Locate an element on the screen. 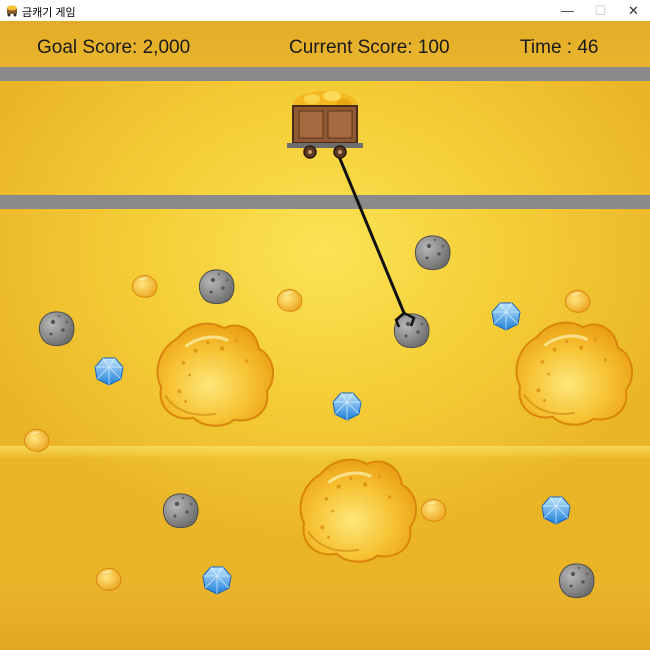  cart-icon is located at coordinates (12, 11).